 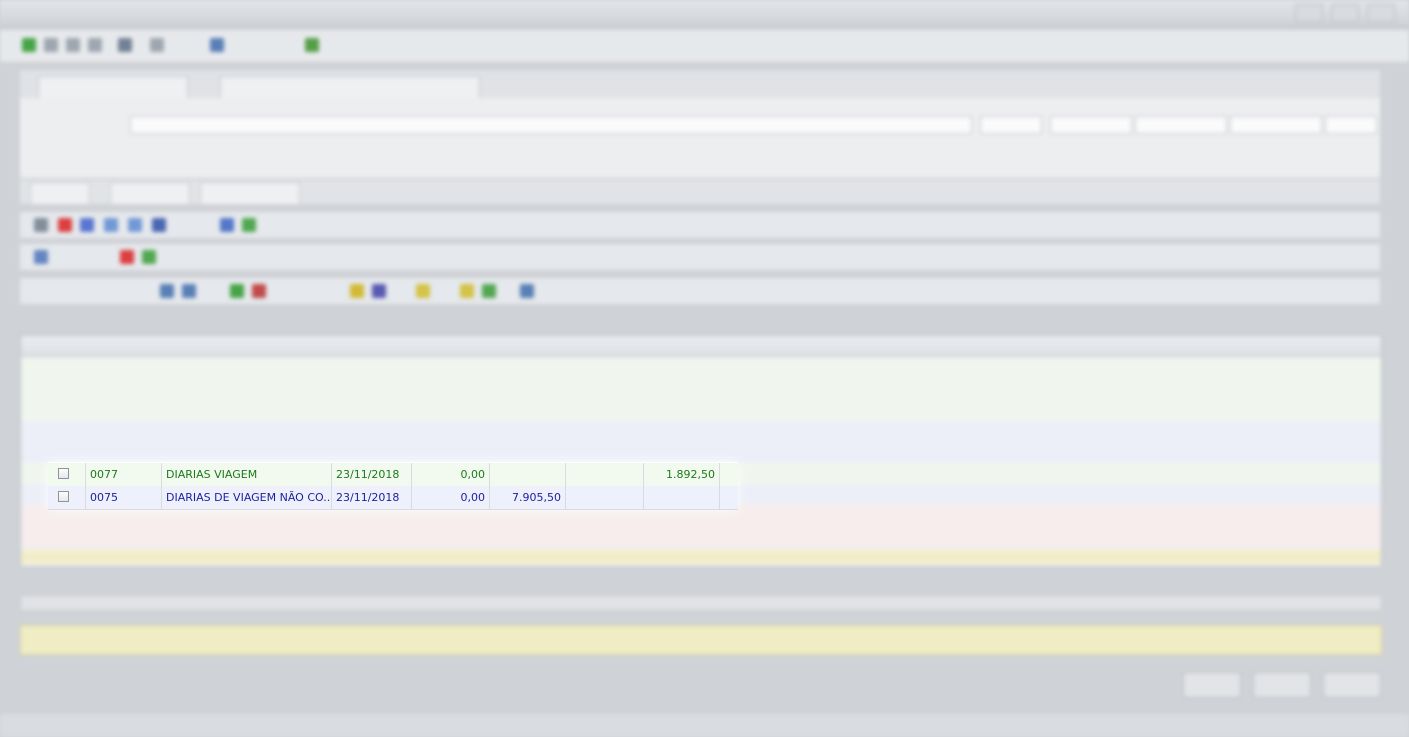 I want to click on value-cell: 7.905,50, so click(x=528, y=497).